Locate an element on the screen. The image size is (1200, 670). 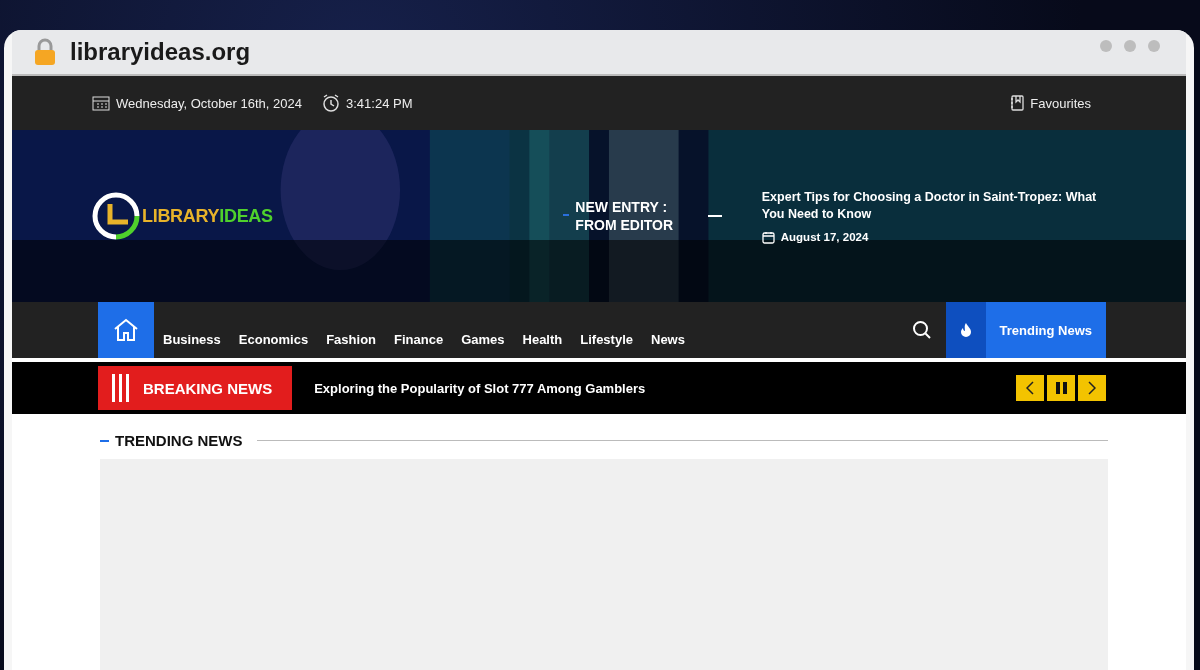
nav-item: Lifestyle is located at coordinates (606, 330).